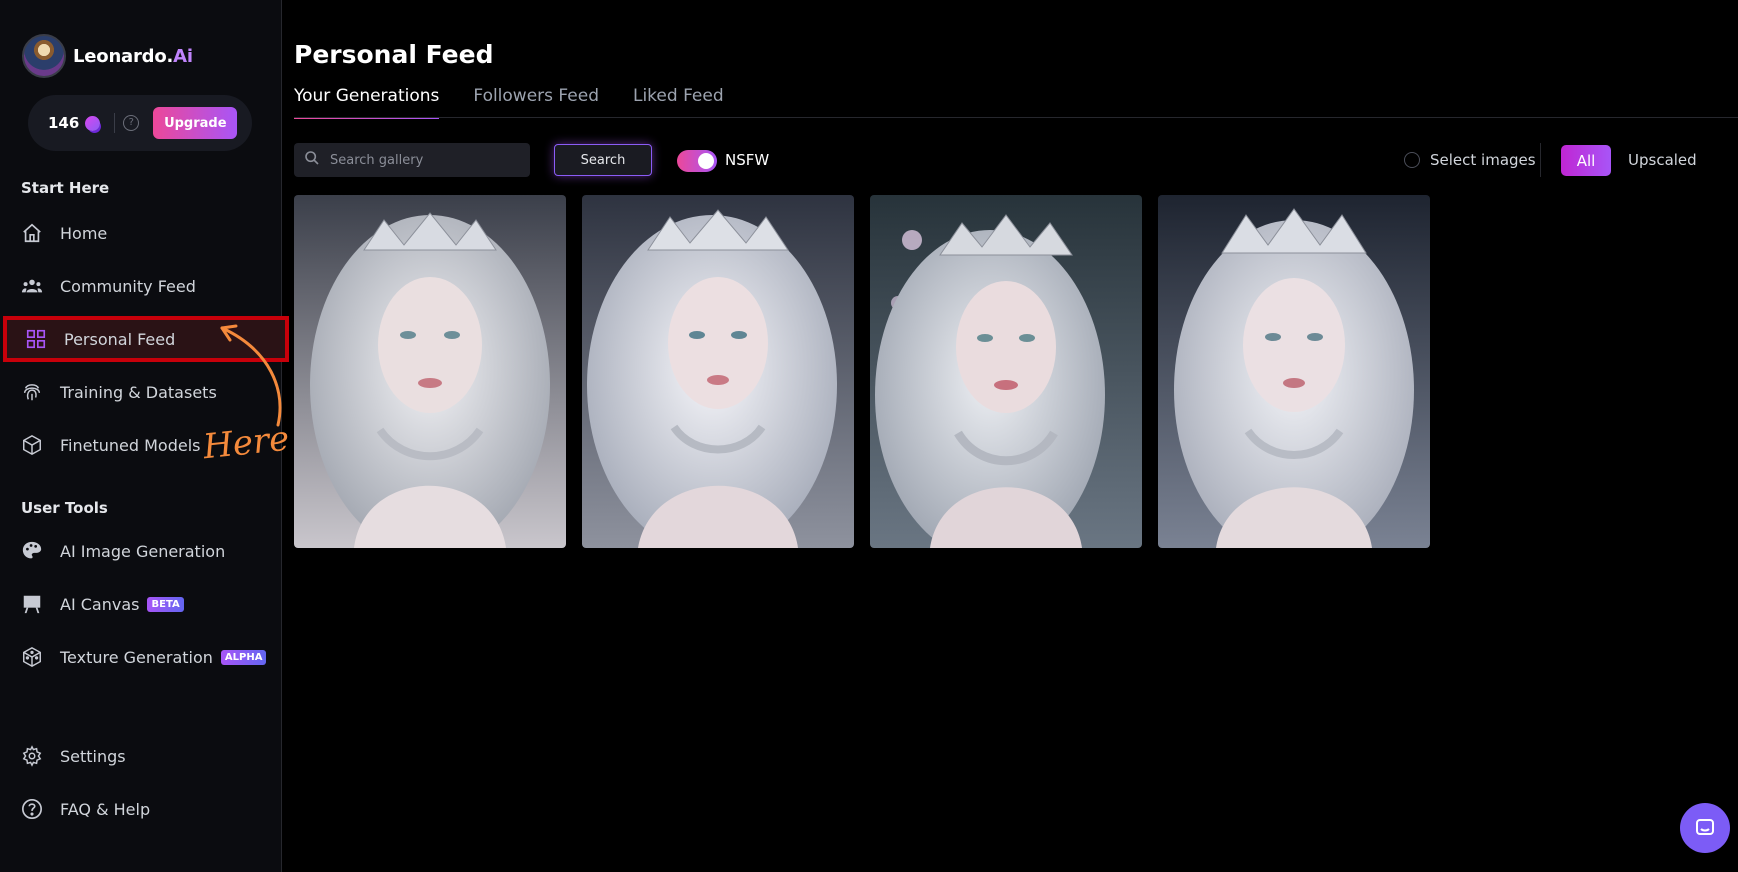 The image size is (1738, 872). What do you see at coordinates (165, 604) in the screenshot?
I see `beta-badge: BETA` at bounding box center [165, 604].